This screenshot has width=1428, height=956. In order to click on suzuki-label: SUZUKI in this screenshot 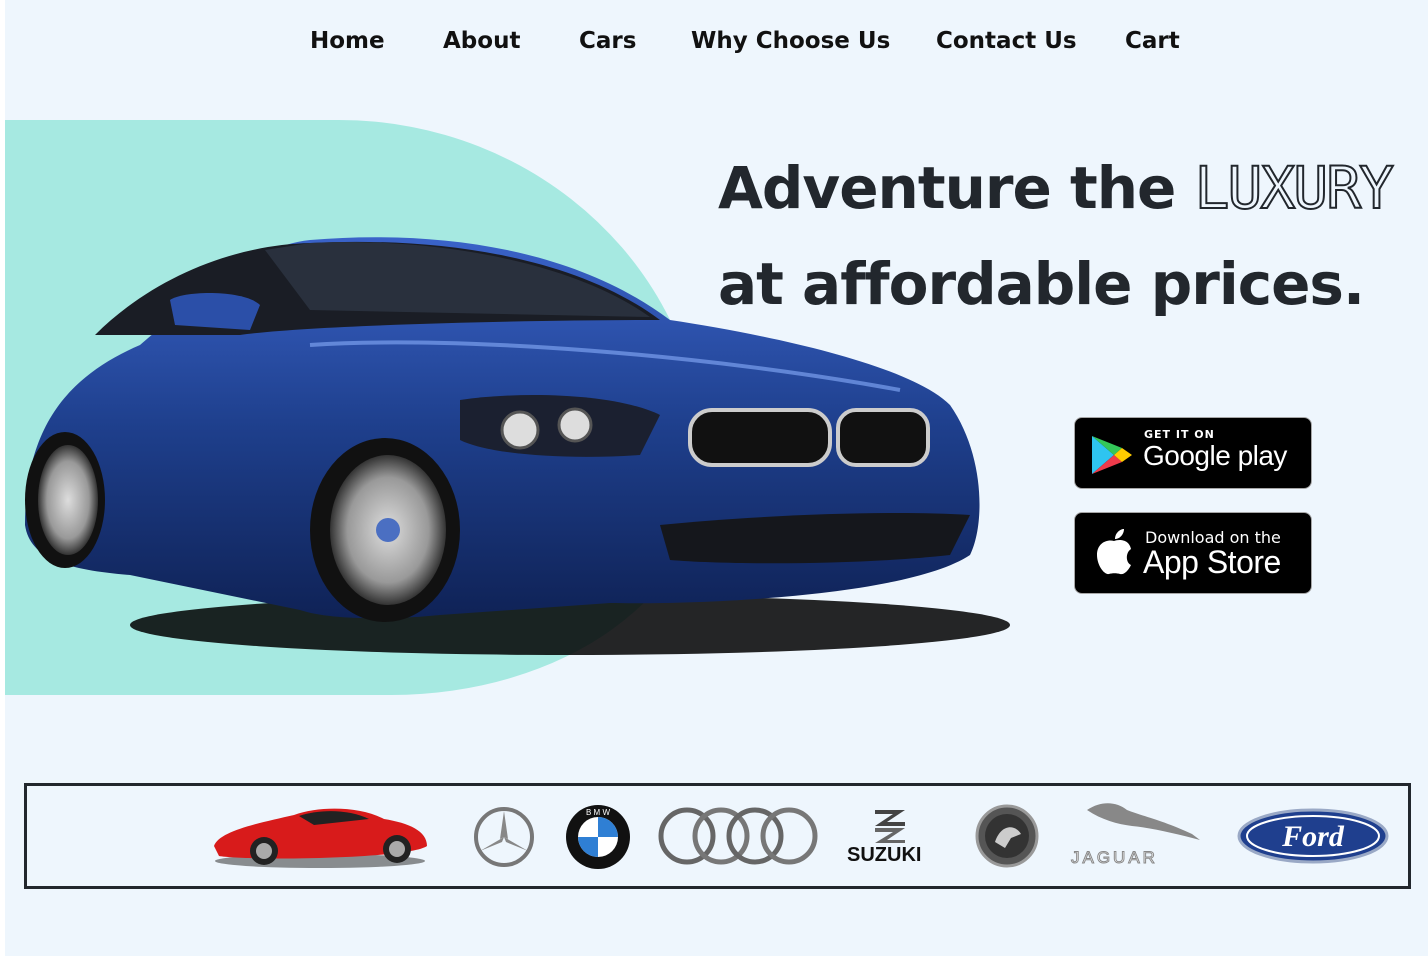, I will do `click(884, 855)`.